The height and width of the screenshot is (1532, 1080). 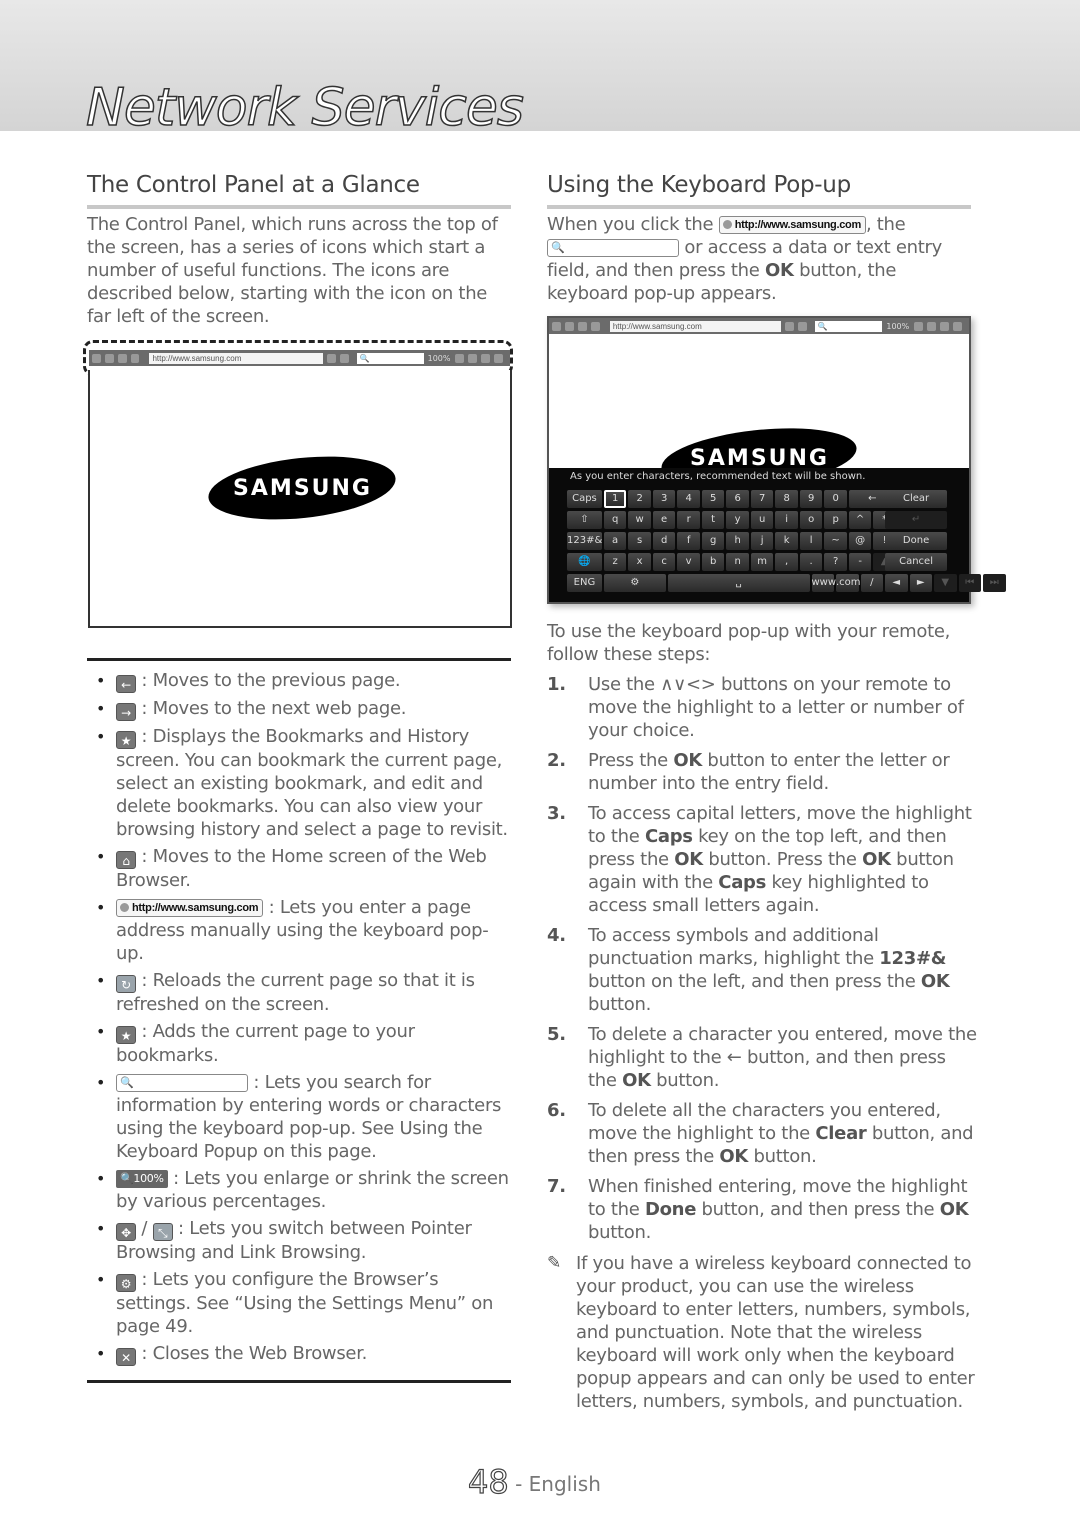 I want to click on keyboard-key: ⇧, so click(x=584, y=520).